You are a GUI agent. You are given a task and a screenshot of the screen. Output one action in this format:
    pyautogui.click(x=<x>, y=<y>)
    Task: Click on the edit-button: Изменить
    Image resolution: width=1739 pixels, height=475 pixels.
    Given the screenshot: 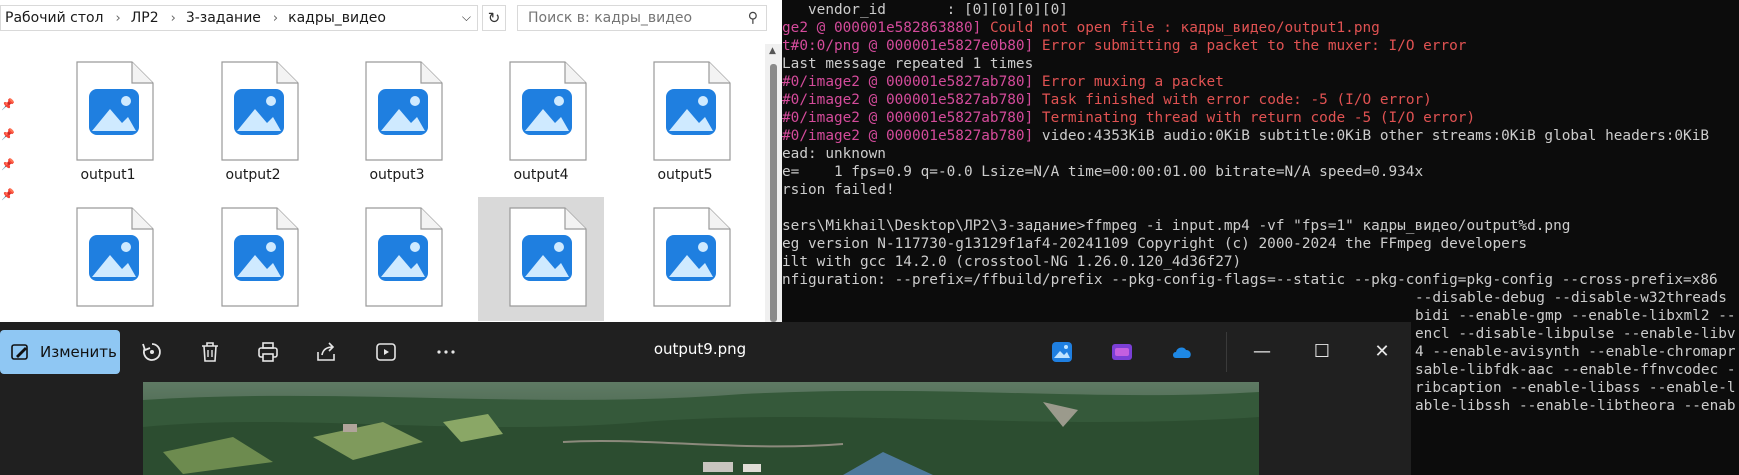 What is the action you would take?
    pyautogui.click(x=60, y=352)
    